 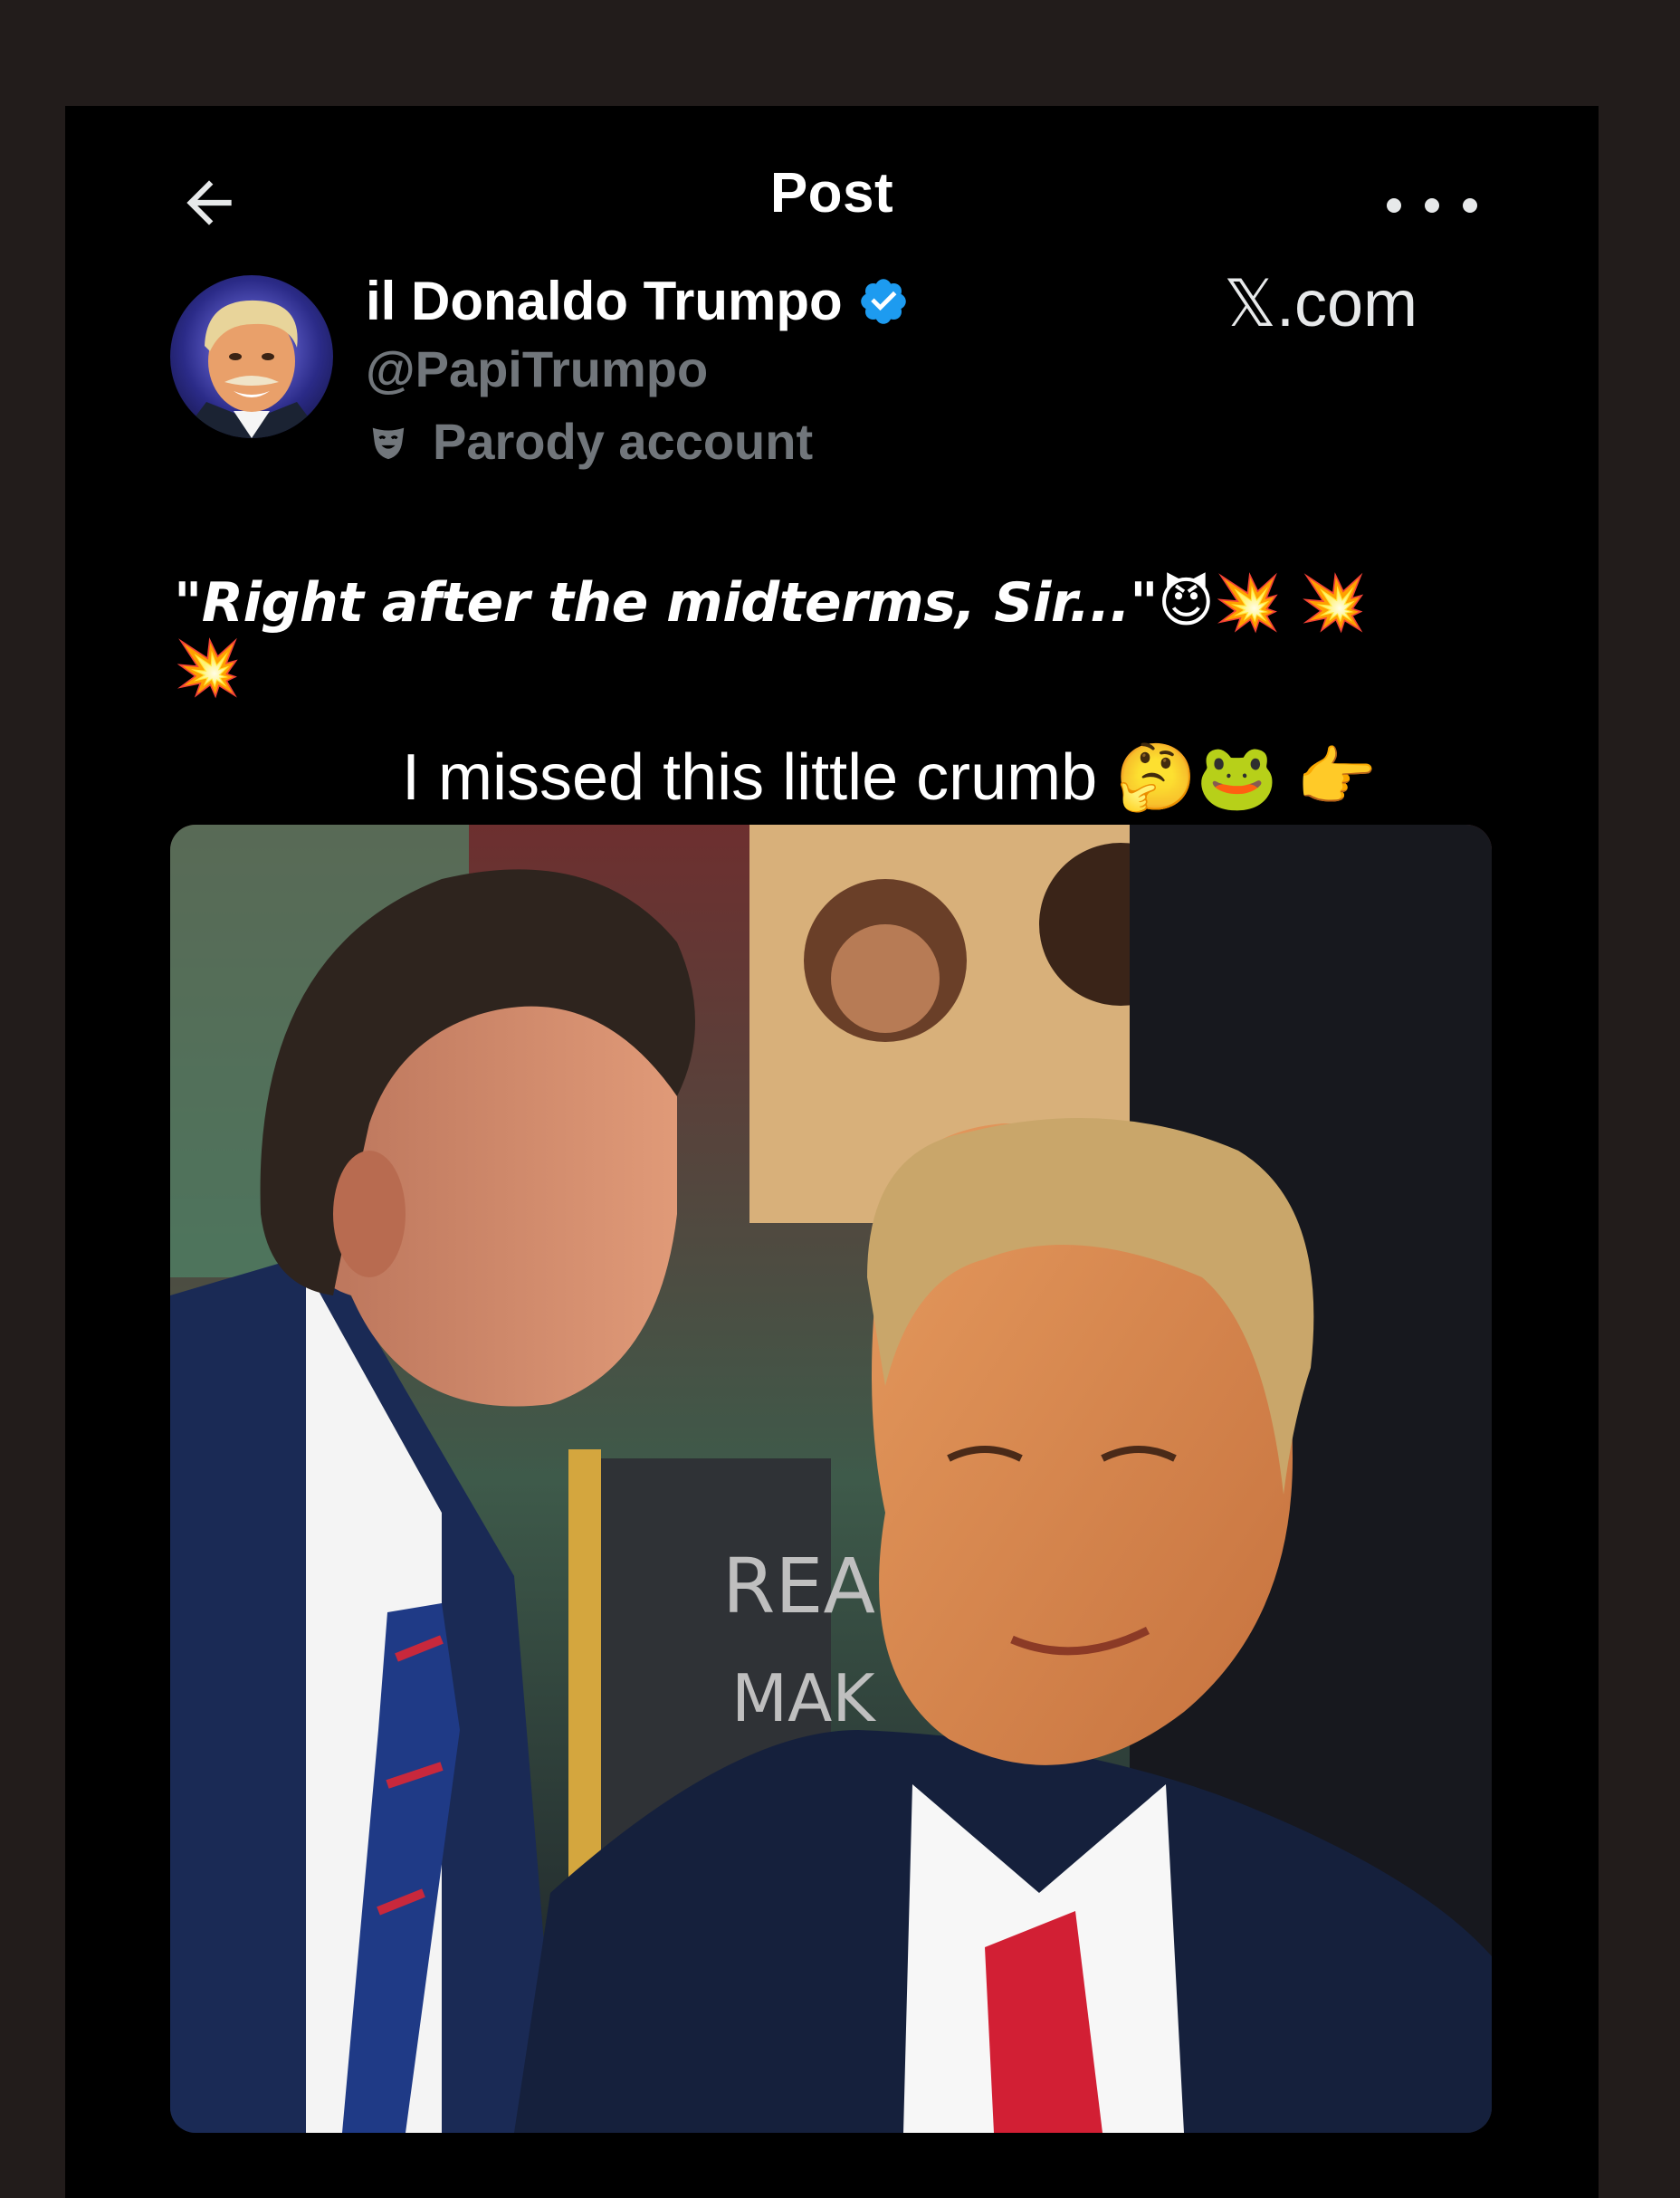 What do you see at coordinates (1237, 777) in the screenshot?
I see `frog-emoji: 🐸` at bounding box center [1237, 777].